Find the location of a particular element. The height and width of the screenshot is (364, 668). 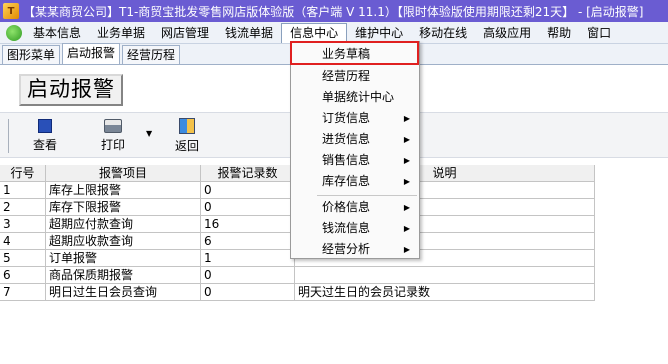

dropdown-item-label: 价格信息 is located at coordinates (346, 207).